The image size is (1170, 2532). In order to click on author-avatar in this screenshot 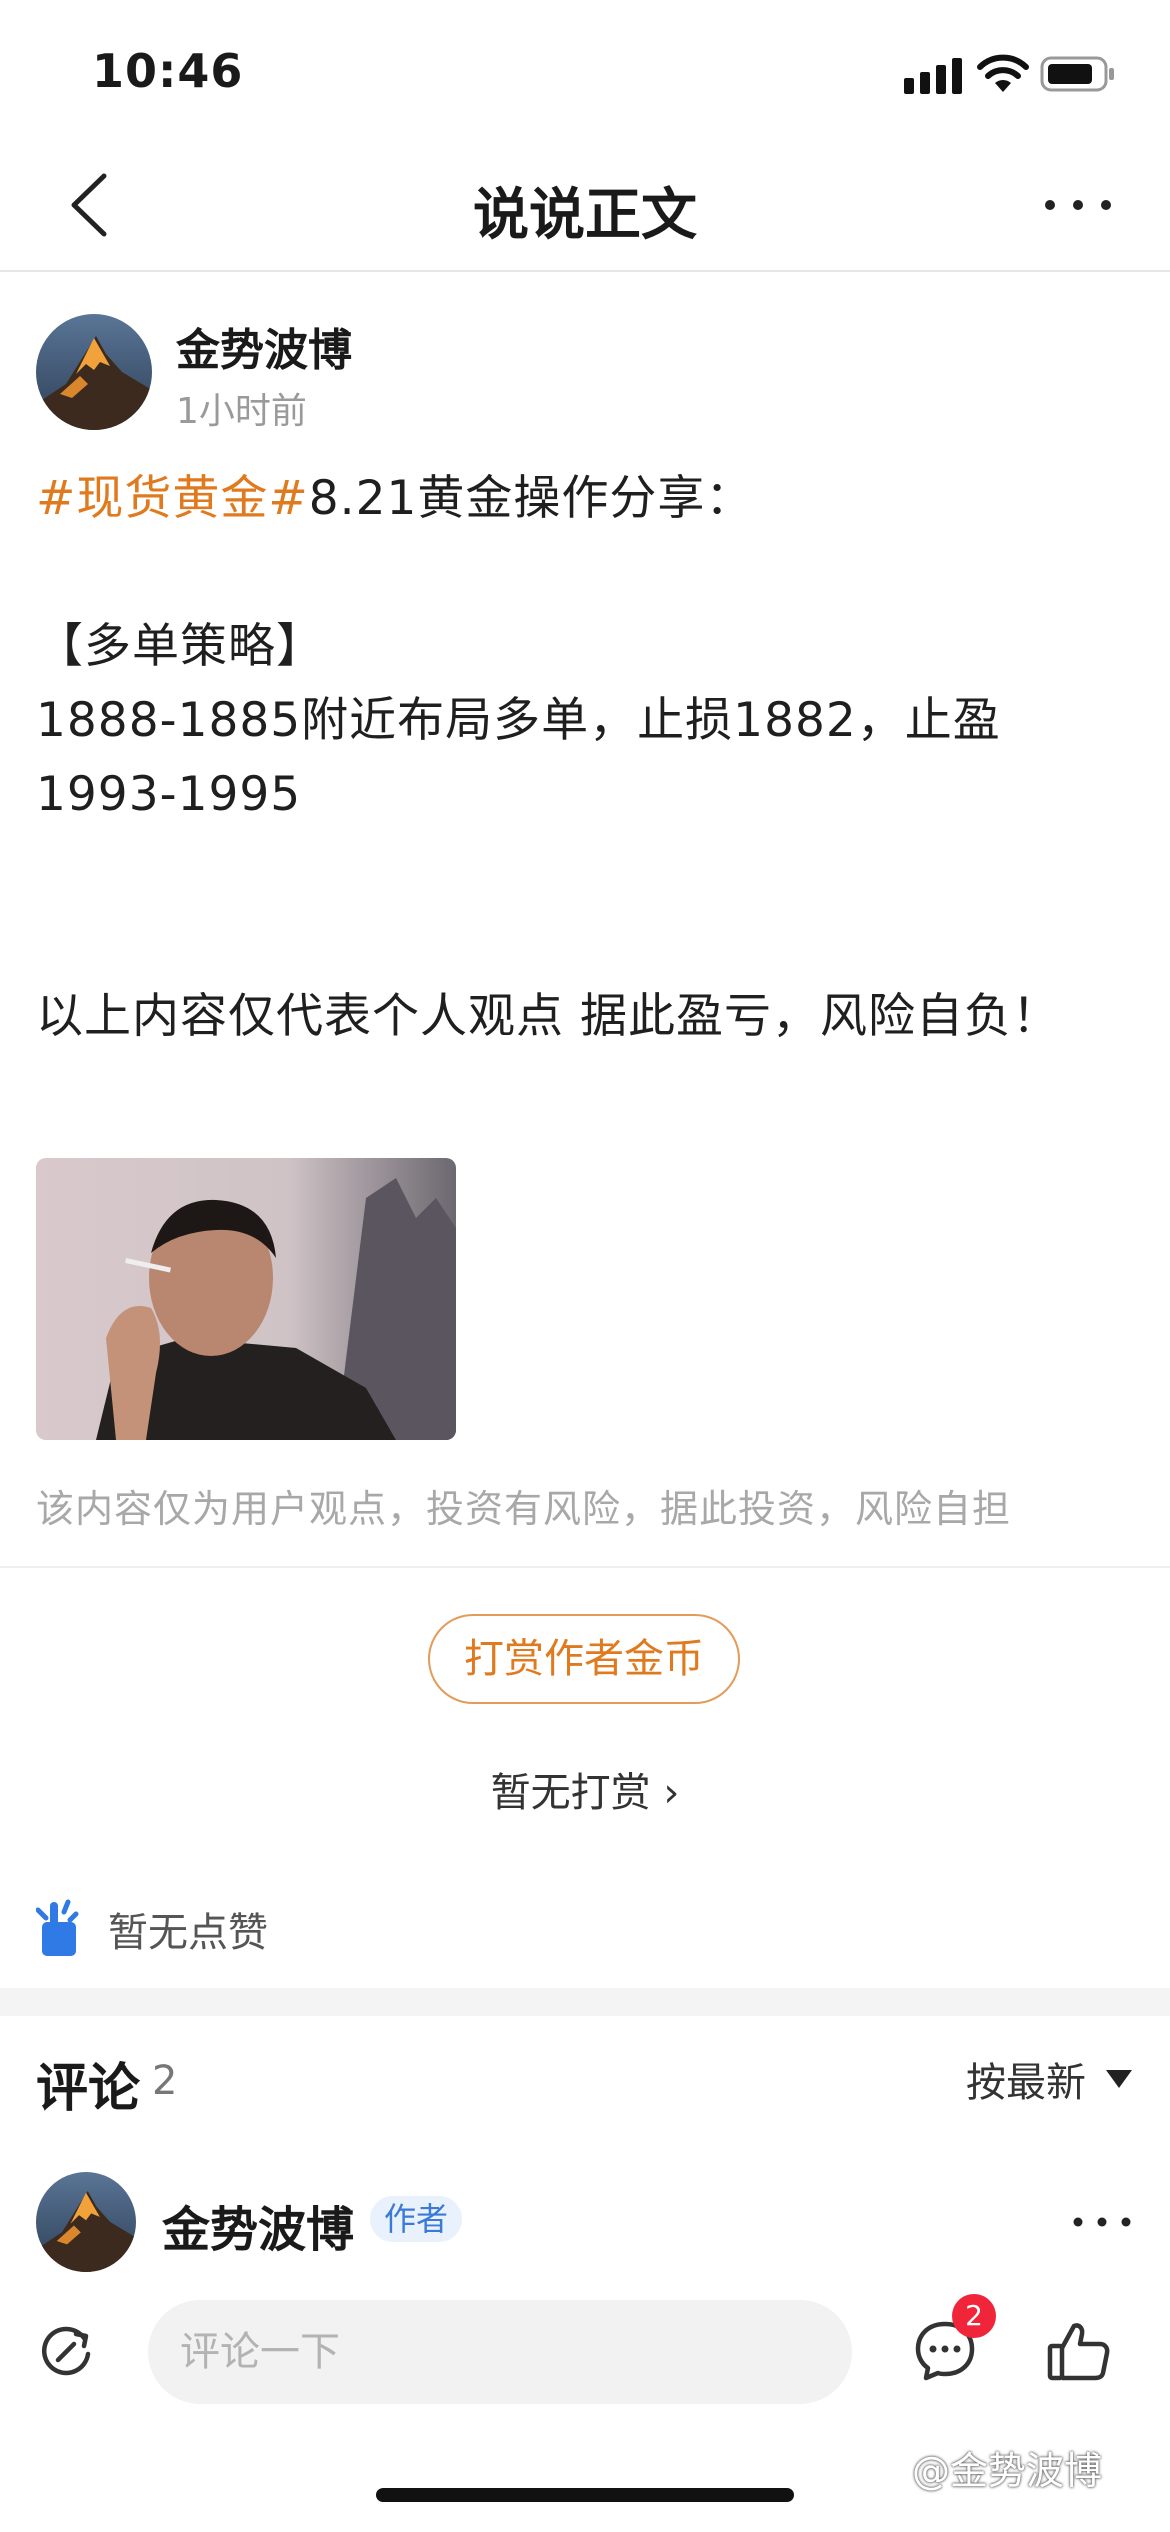, I will do `click(94, 372)`.